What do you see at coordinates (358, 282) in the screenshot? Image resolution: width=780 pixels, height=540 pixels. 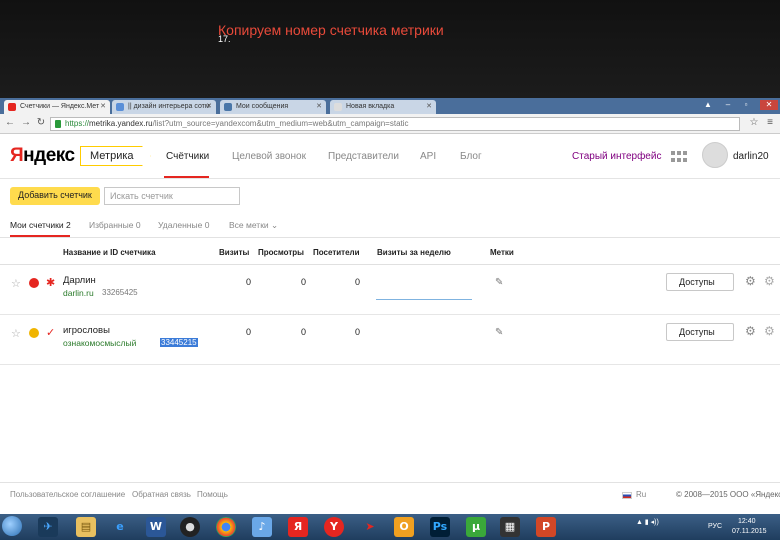 I see `visitors-value: 0` at bounding box center [358, 282].